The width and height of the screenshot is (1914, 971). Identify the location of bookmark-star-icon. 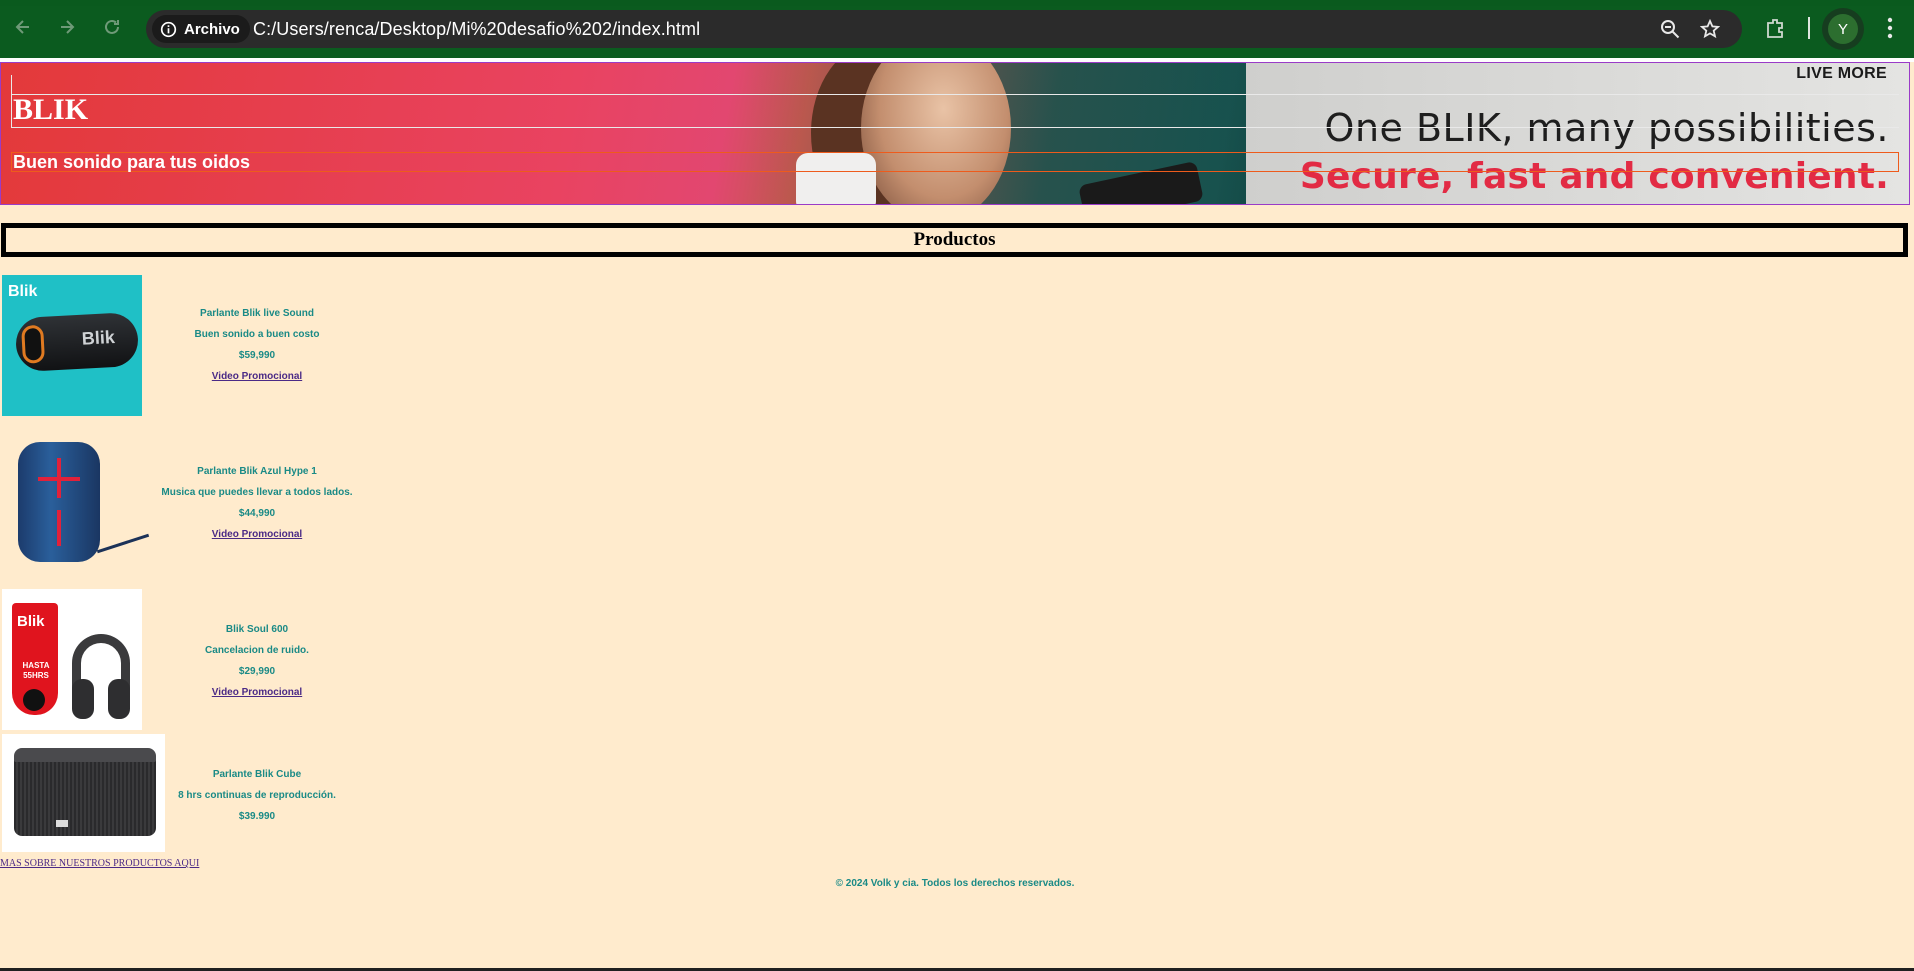
(1710, 28).